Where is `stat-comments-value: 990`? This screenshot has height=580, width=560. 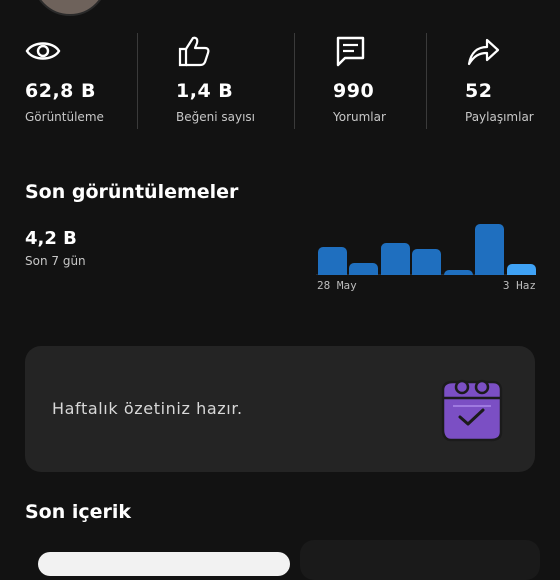 stat-comments-value: 990 is located at coordinates (354, 91).